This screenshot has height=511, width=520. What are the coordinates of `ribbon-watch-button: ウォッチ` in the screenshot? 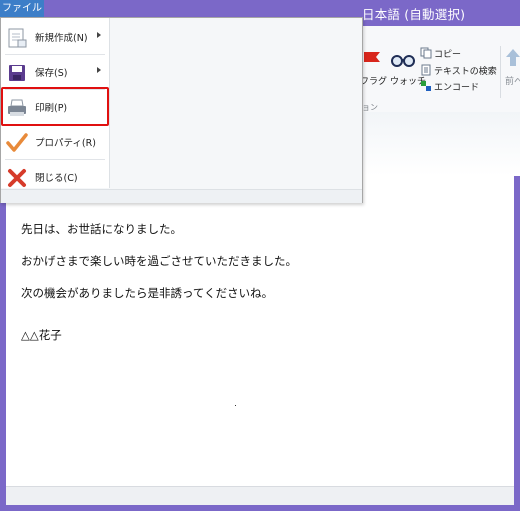 It's located at (407, 72).